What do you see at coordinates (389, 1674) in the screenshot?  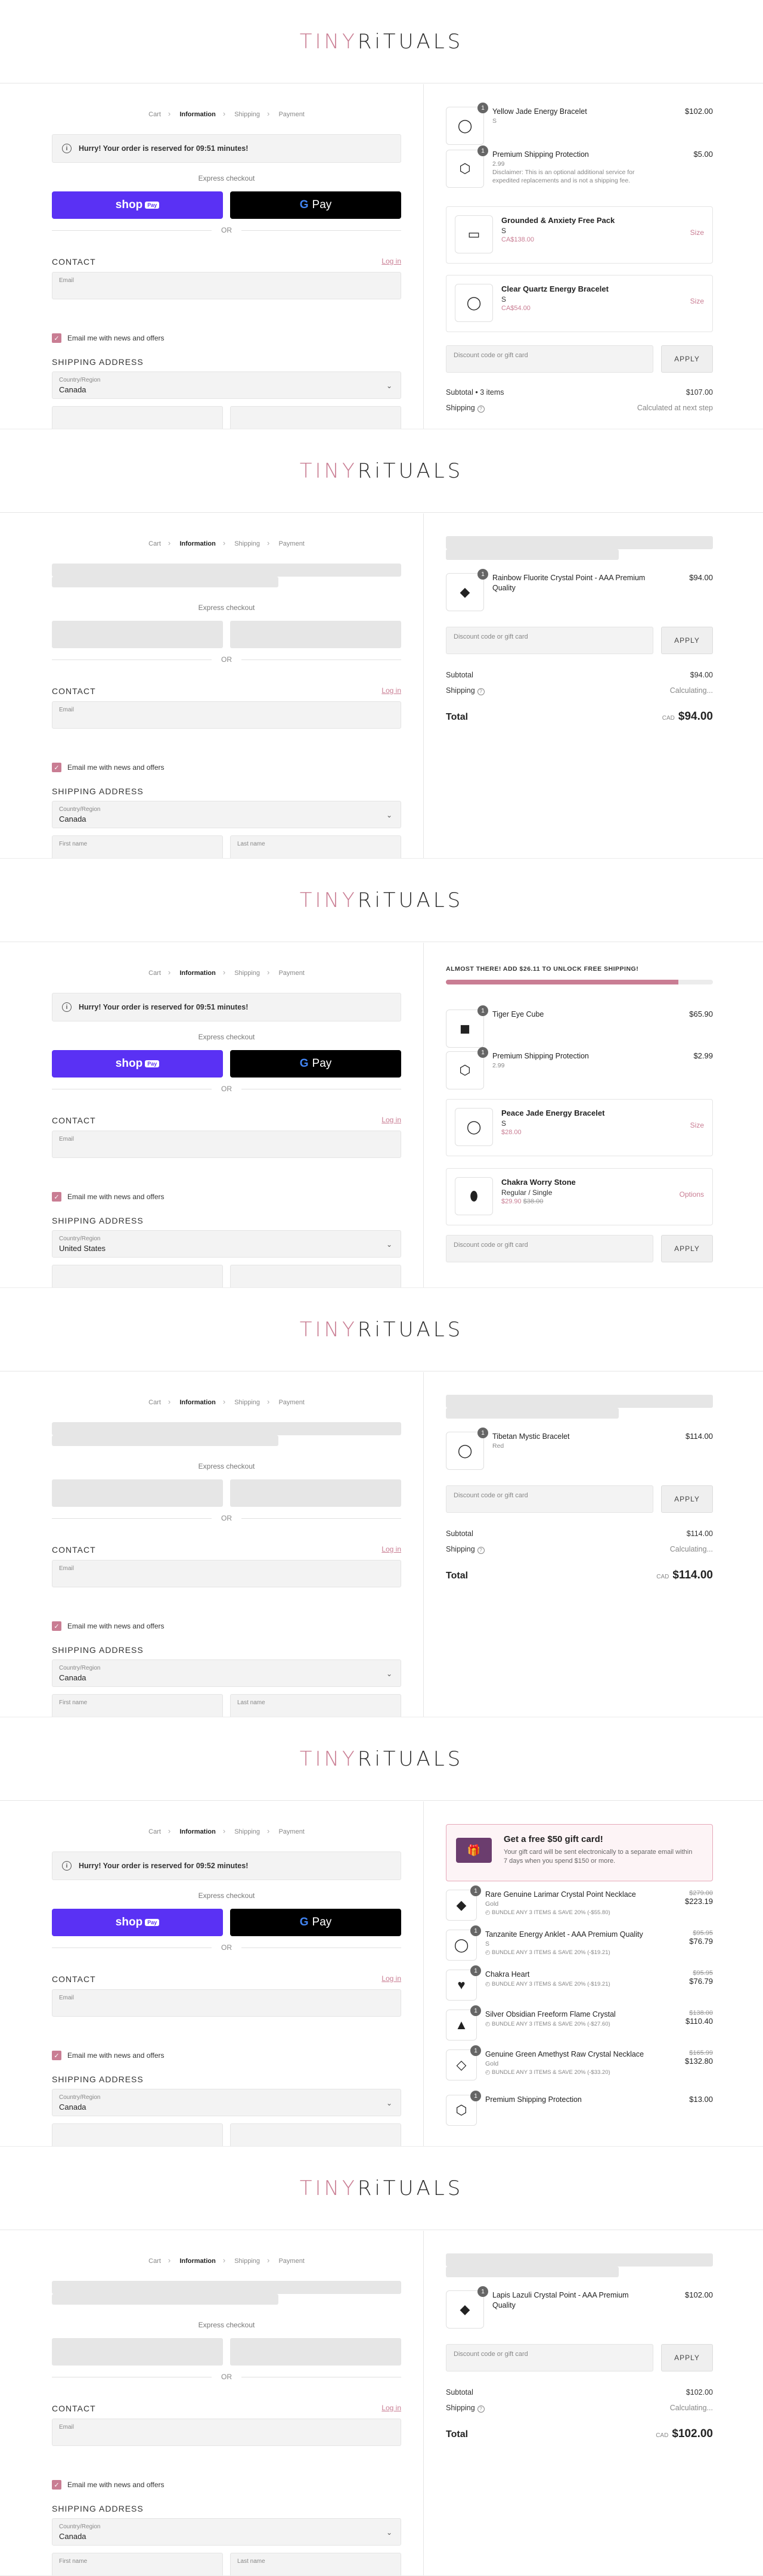 I see `chevron-down-icon: ⌄` at bounding box center [389, 1674].